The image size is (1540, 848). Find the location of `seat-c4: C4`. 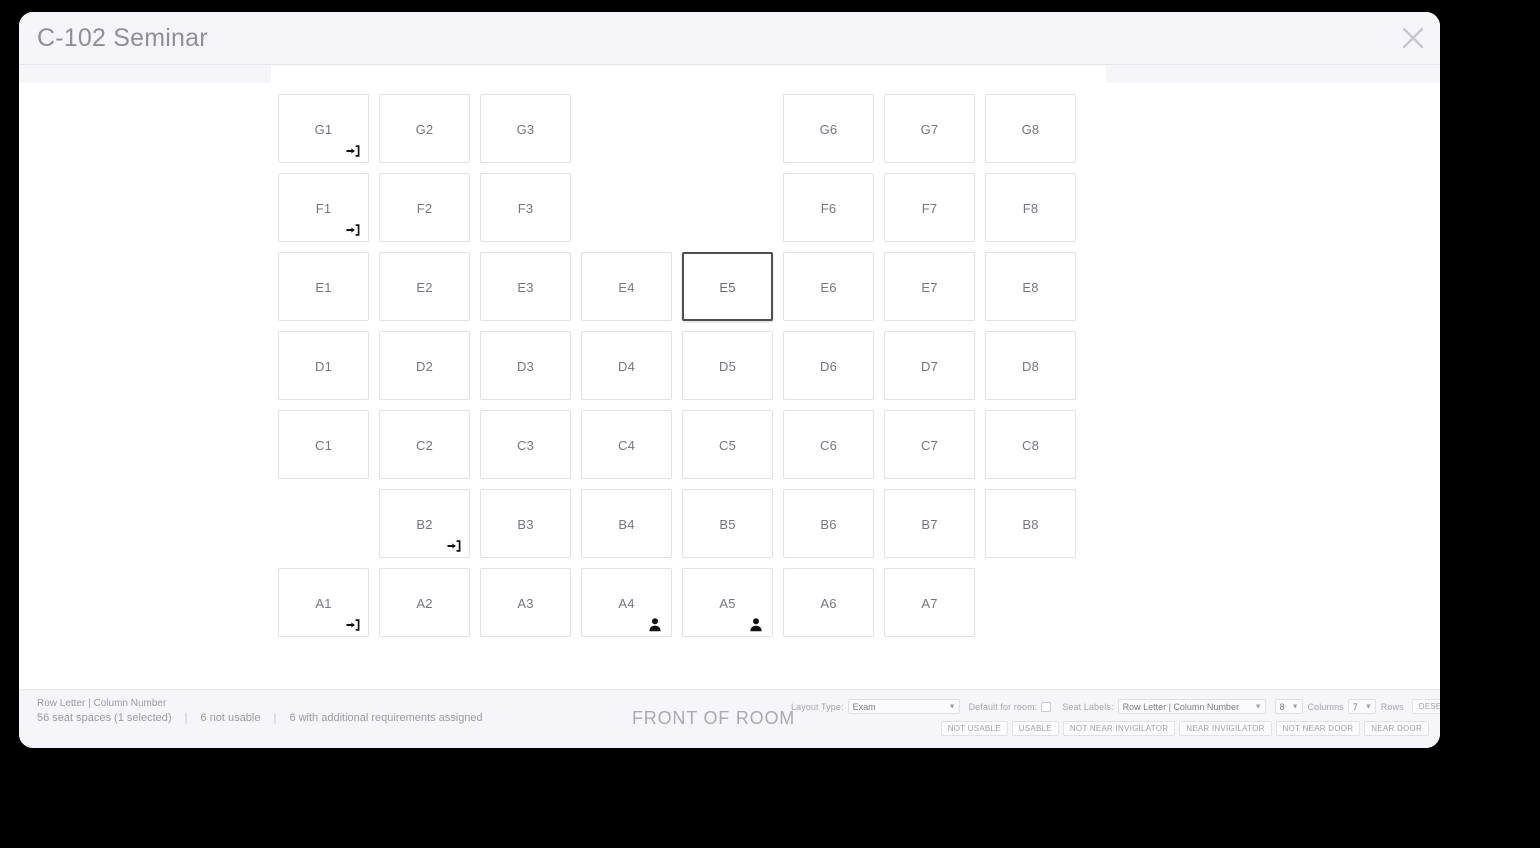

seat-c4: C4 is located at coordinates (626, 444).